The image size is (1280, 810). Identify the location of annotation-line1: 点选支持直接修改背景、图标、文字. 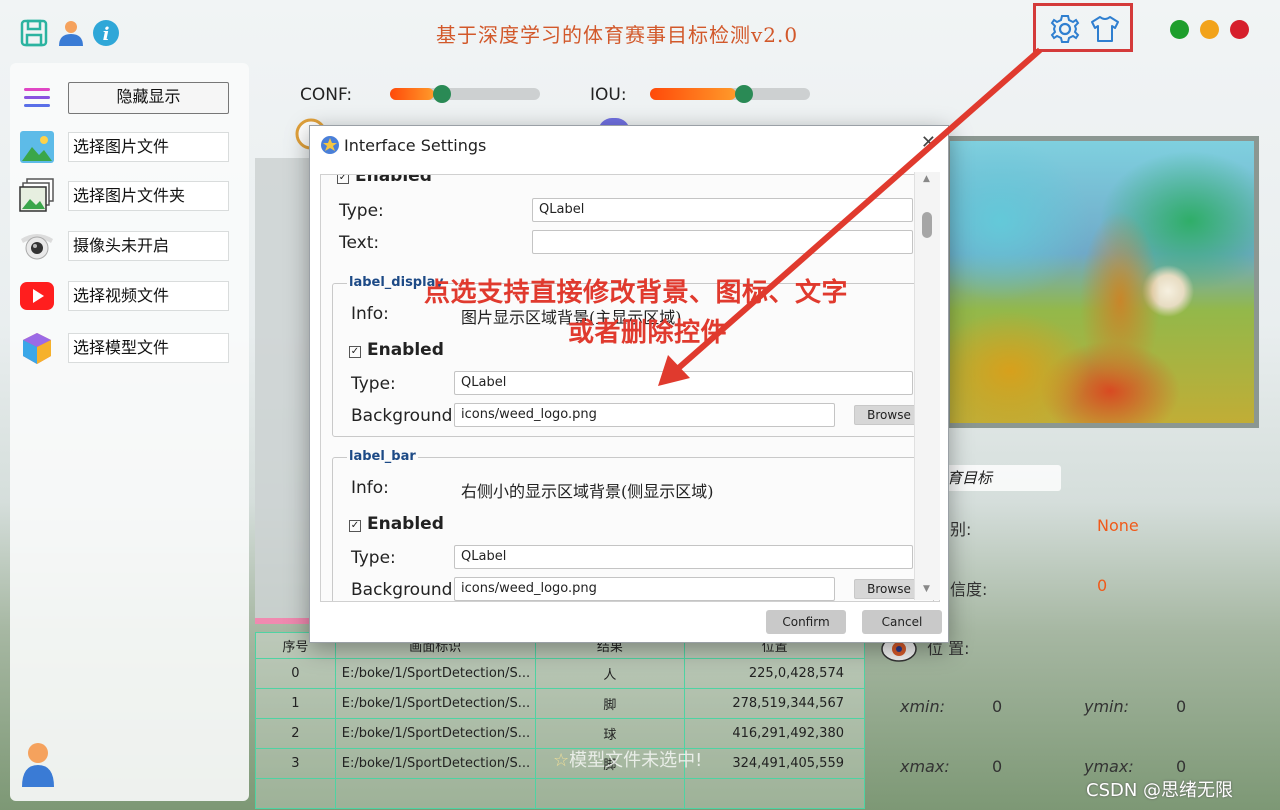
(636, 293).